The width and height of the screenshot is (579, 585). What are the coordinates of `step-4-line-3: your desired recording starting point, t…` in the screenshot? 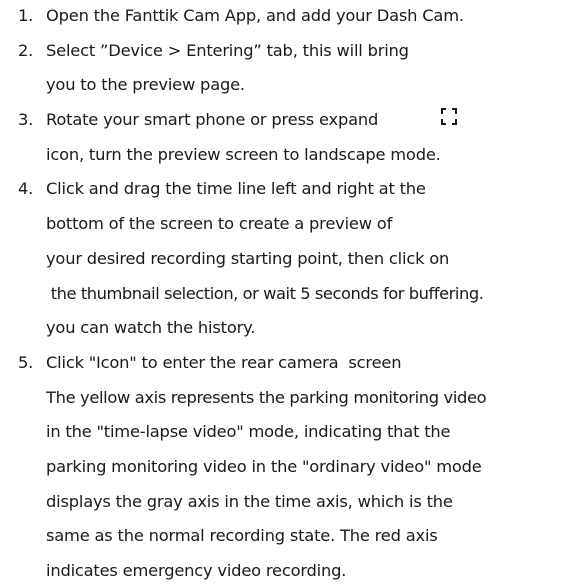 It's located at (248, 258).